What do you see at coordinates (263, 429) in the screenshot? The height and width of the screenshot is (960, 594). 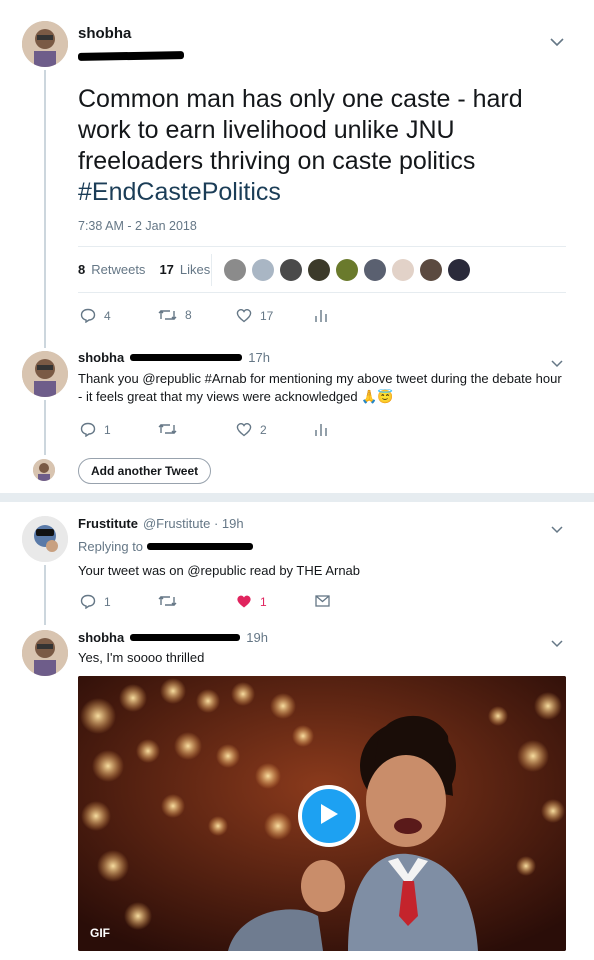 I see `like-count: 2` at bounding box center [263, 429].